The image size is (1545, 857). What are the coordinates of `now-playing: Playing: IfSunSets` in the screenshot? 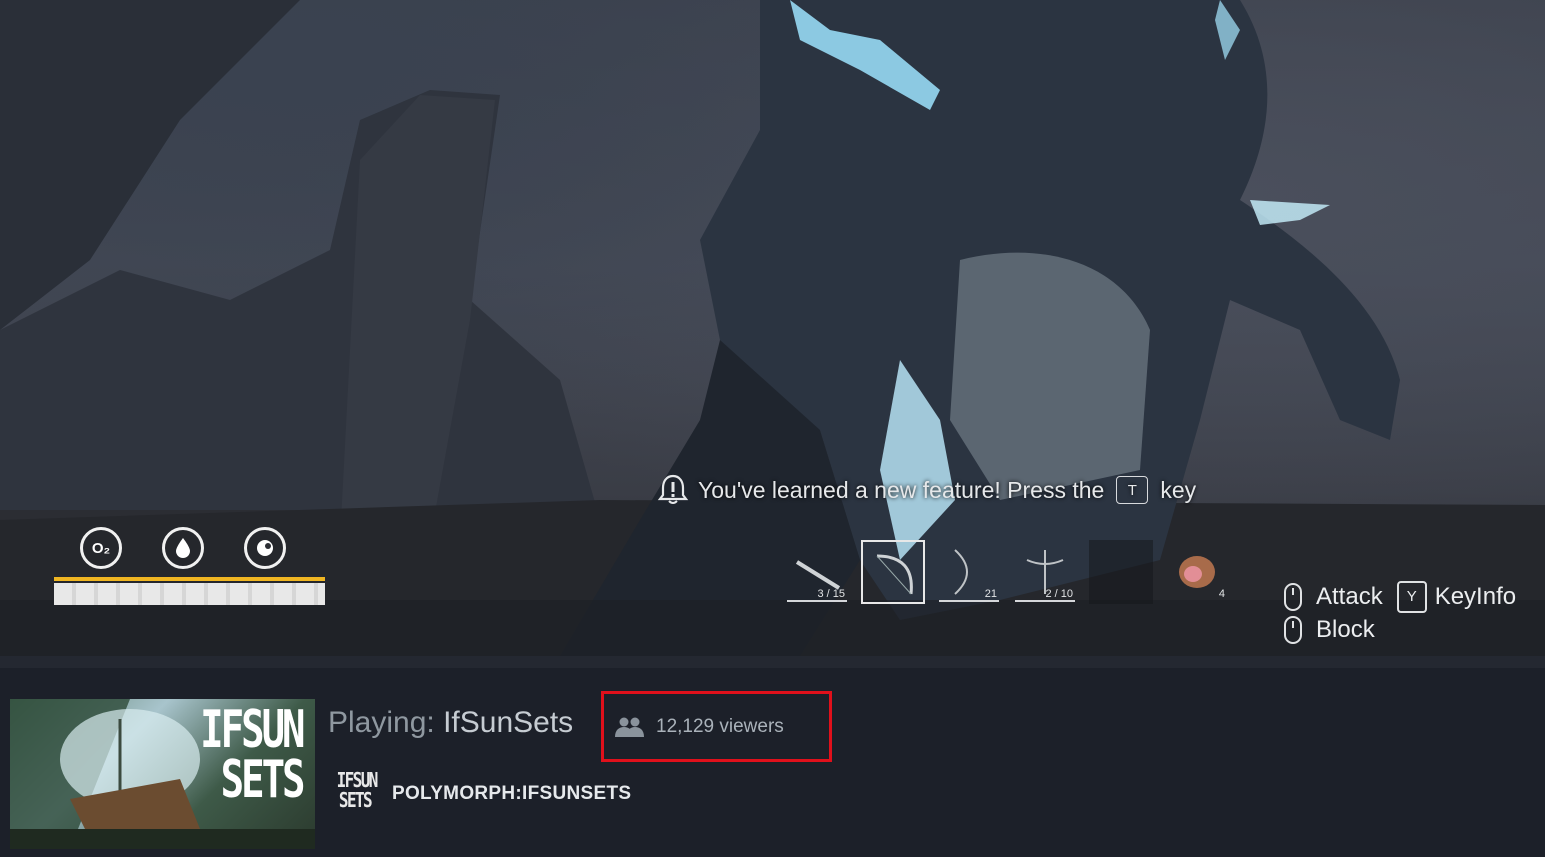 It's located at (450, 723).